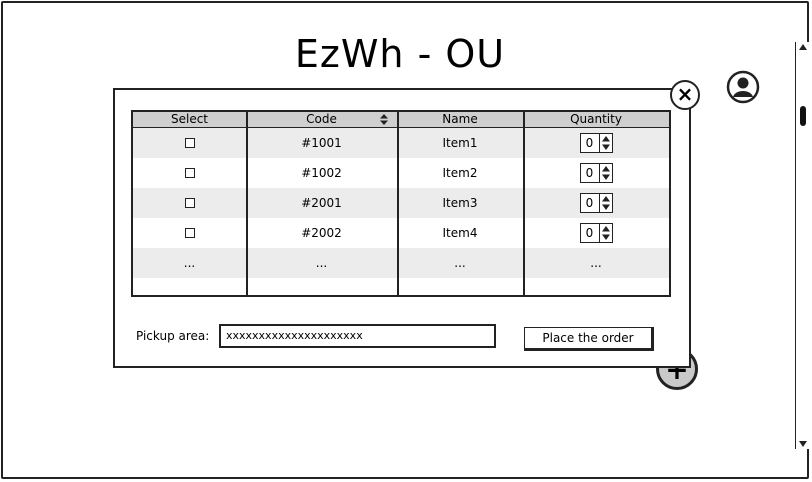 The height and width of the screenshot is (482, 812). What do you see at coordinates (401, 173) in the screenshot?
I see `table-row: #1002 Item2 0` at bounding box center [401, 173].